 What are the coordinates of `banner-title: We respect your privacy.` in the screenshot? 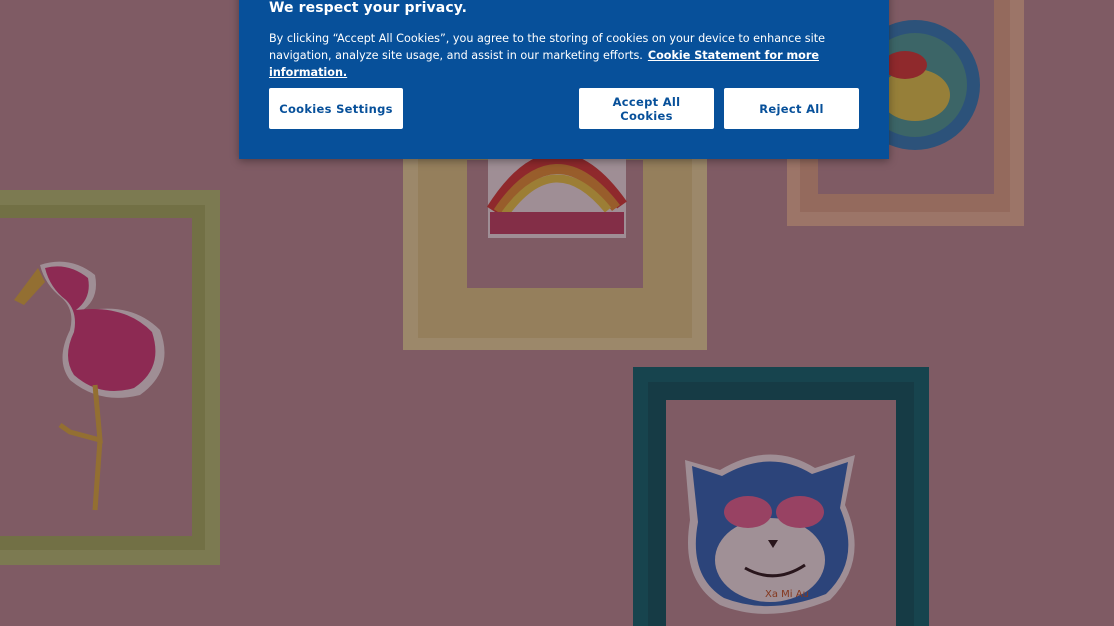 It's located at (368, 8).